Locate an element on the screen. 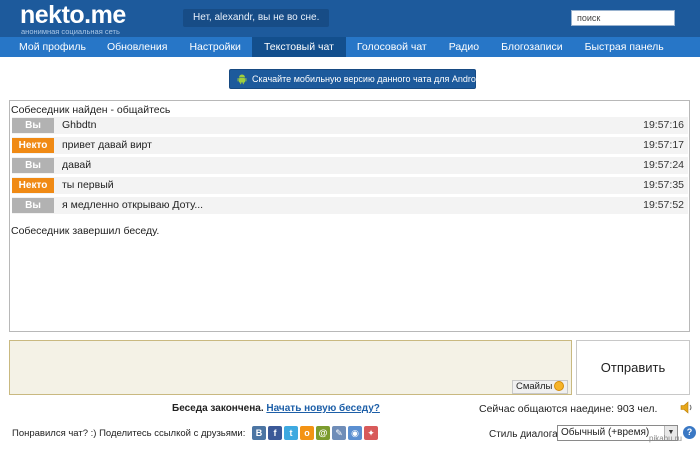 This screenshot has width=700, height=449. nav-item-radio: Радио is located at coordinates (464, 47).